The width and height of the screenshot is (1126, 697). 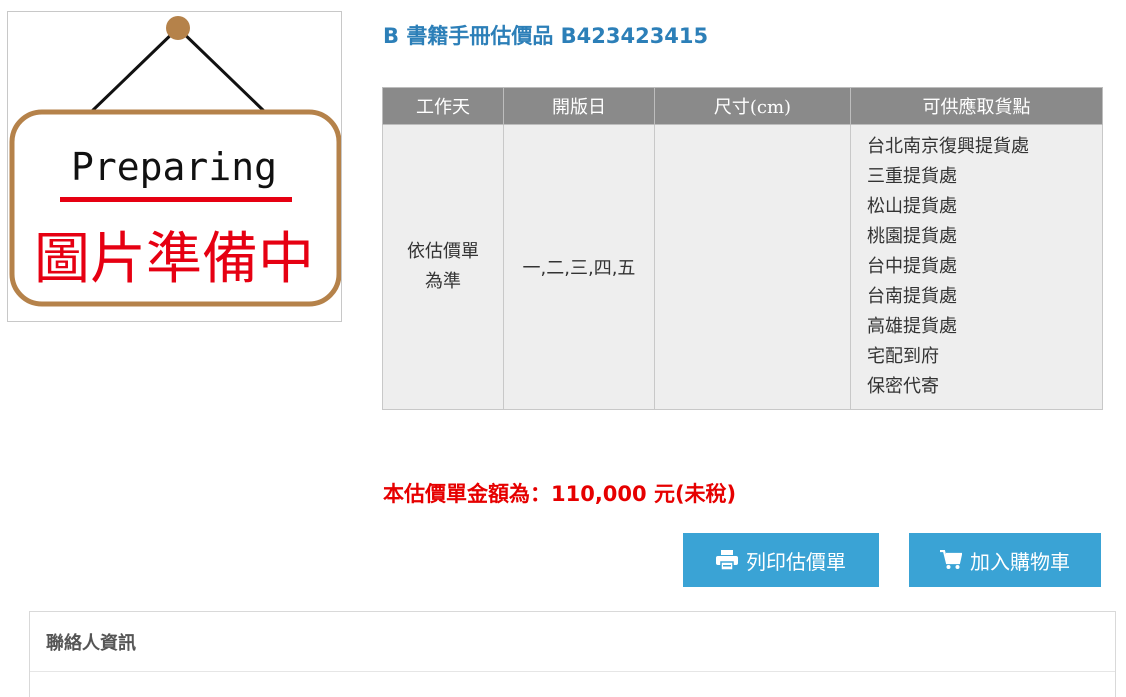 I want to click on workdays-line-2: 為準, so click(x=443, y=281).